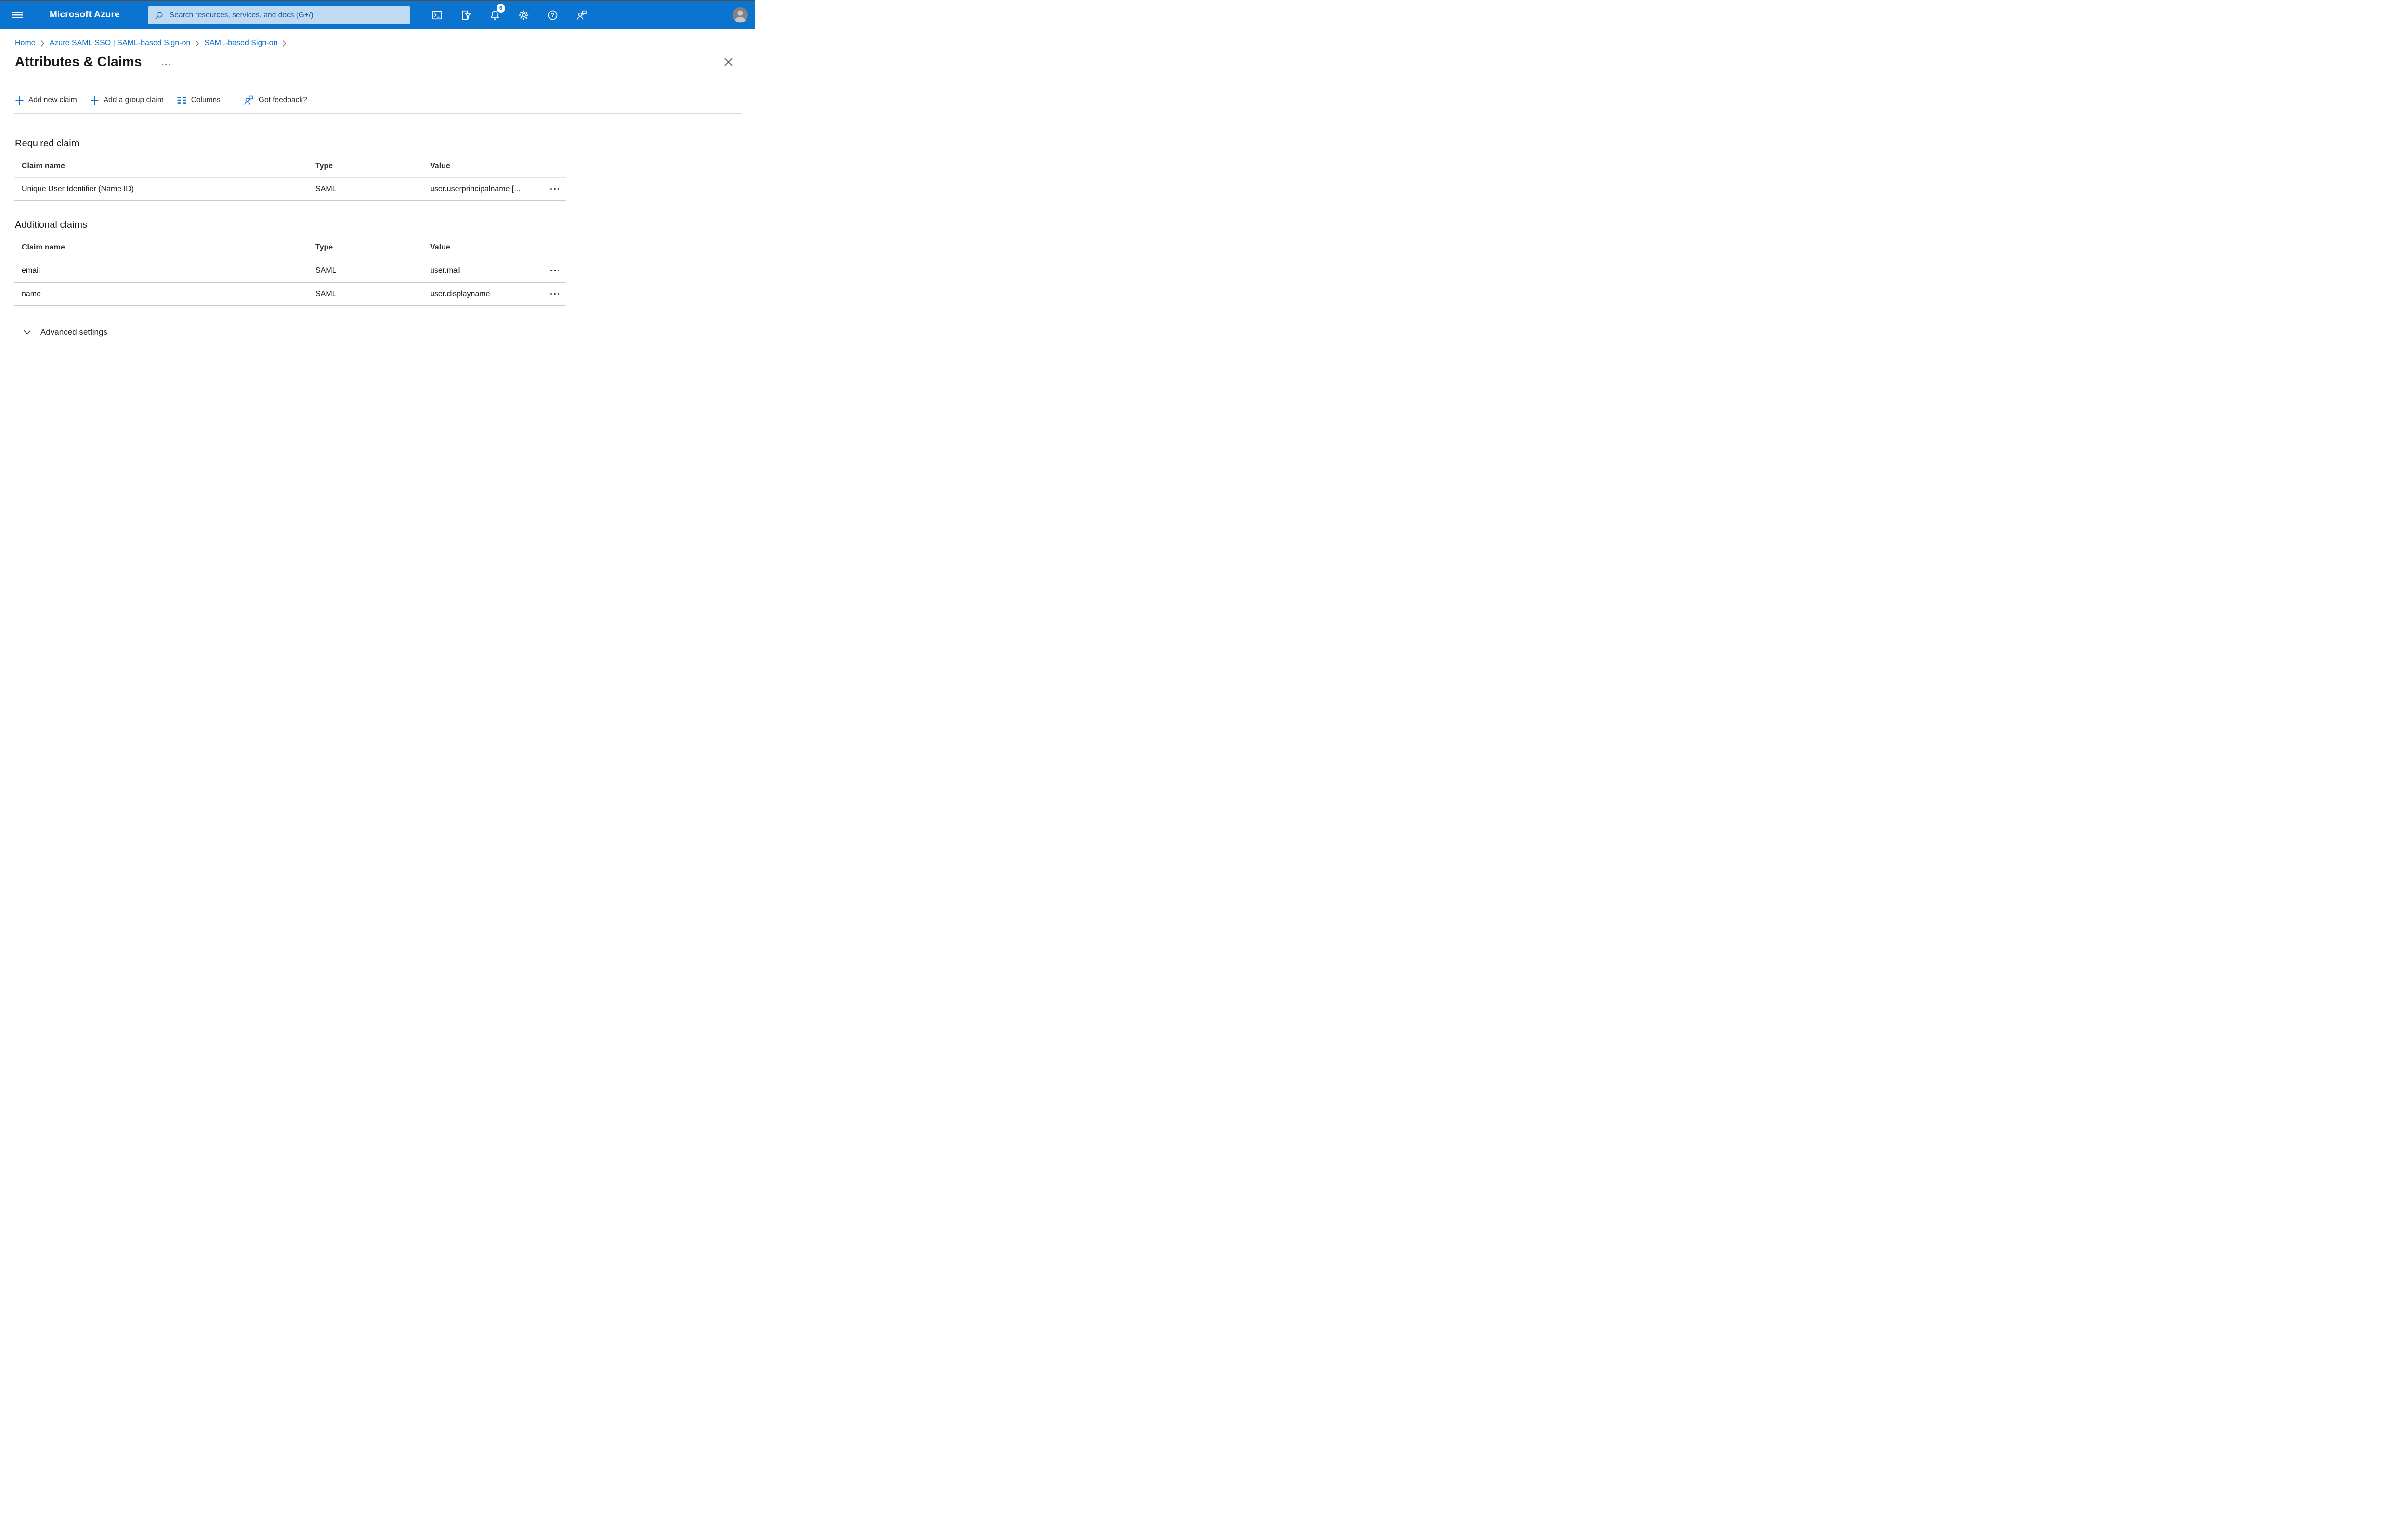  What do you see at coordinates (51, 225) in the screenshot?
I see `additional-claims-heading: Additional claims` at bounding box center [51, 225].